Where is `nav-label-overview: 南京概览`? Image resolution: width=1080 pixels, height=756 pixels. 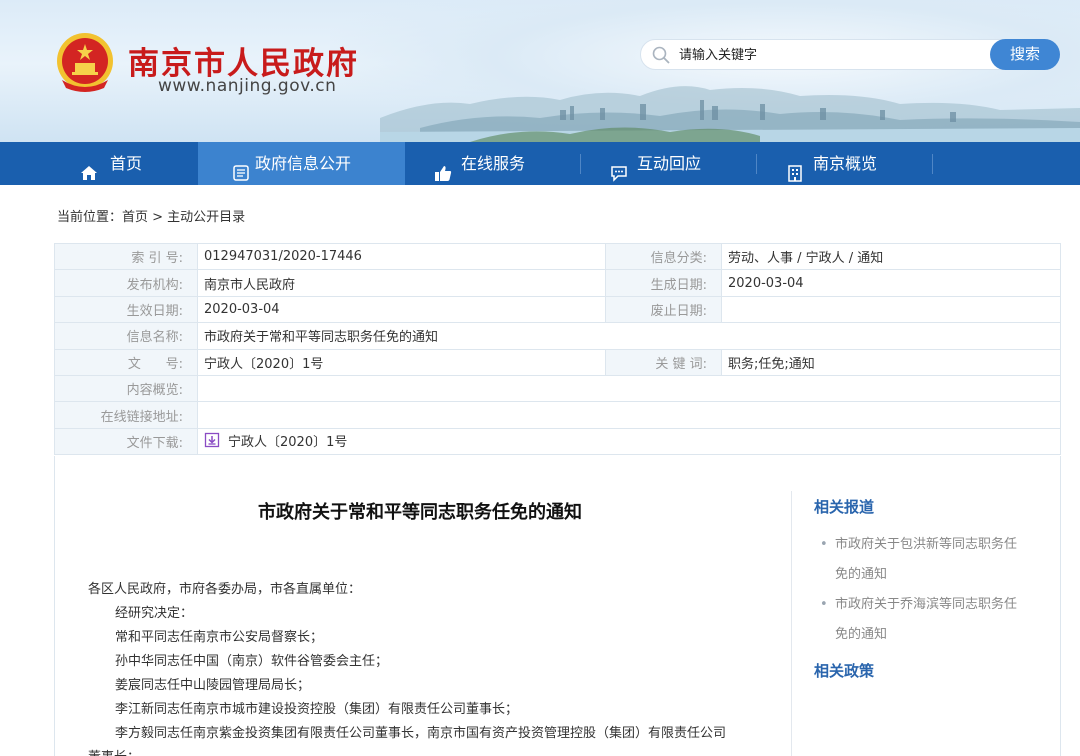 nav-label-overview: 南京概览 is located at coordinates (845, 163).